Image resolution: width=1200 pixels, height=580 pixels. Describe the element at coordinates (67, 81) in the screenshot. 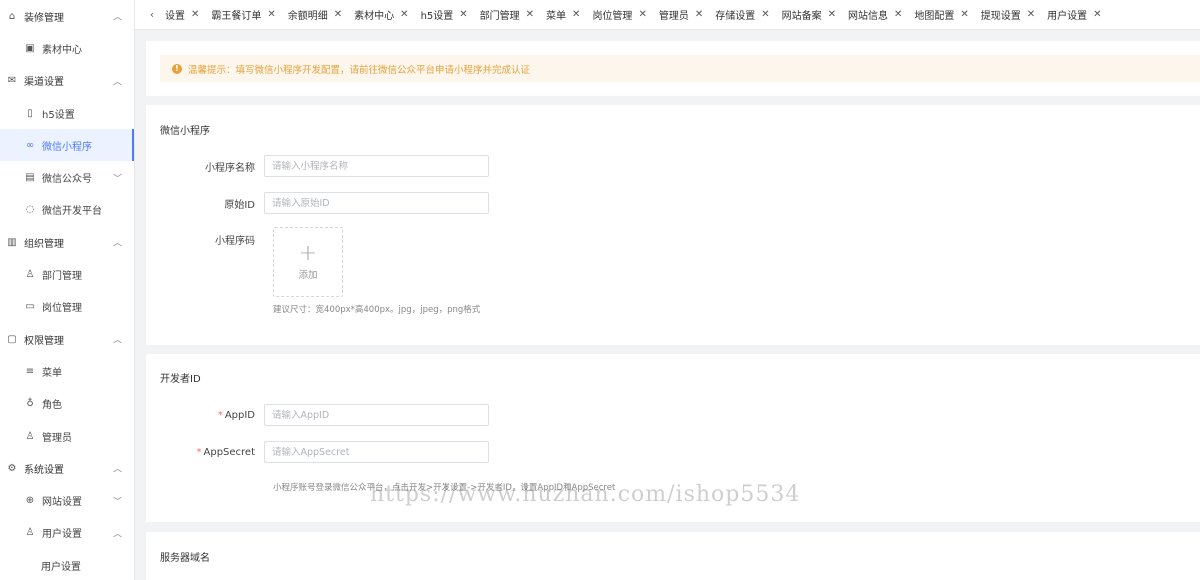

I see `sidebar-group-2: ✉ 渠道设置 ︿` at that location.